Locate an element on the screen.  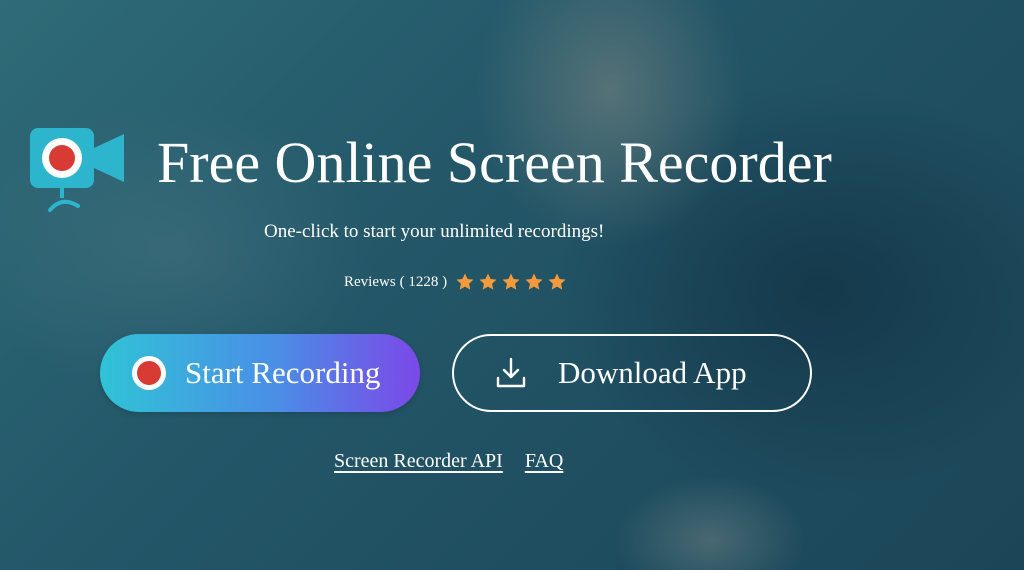
download-icon is located at coordinates (511, 372).